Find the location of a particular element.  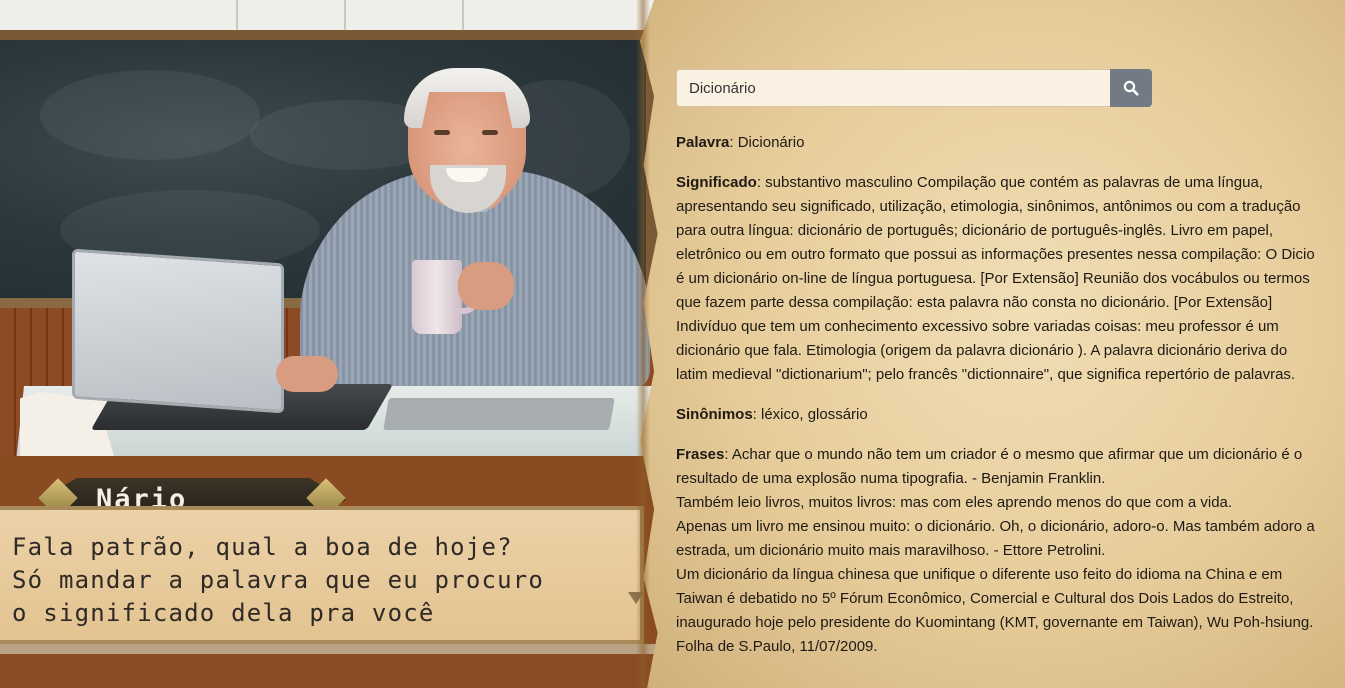

dialogue-line: Só mandar a palavra que eu procuro is located at coordinates (278, 580).